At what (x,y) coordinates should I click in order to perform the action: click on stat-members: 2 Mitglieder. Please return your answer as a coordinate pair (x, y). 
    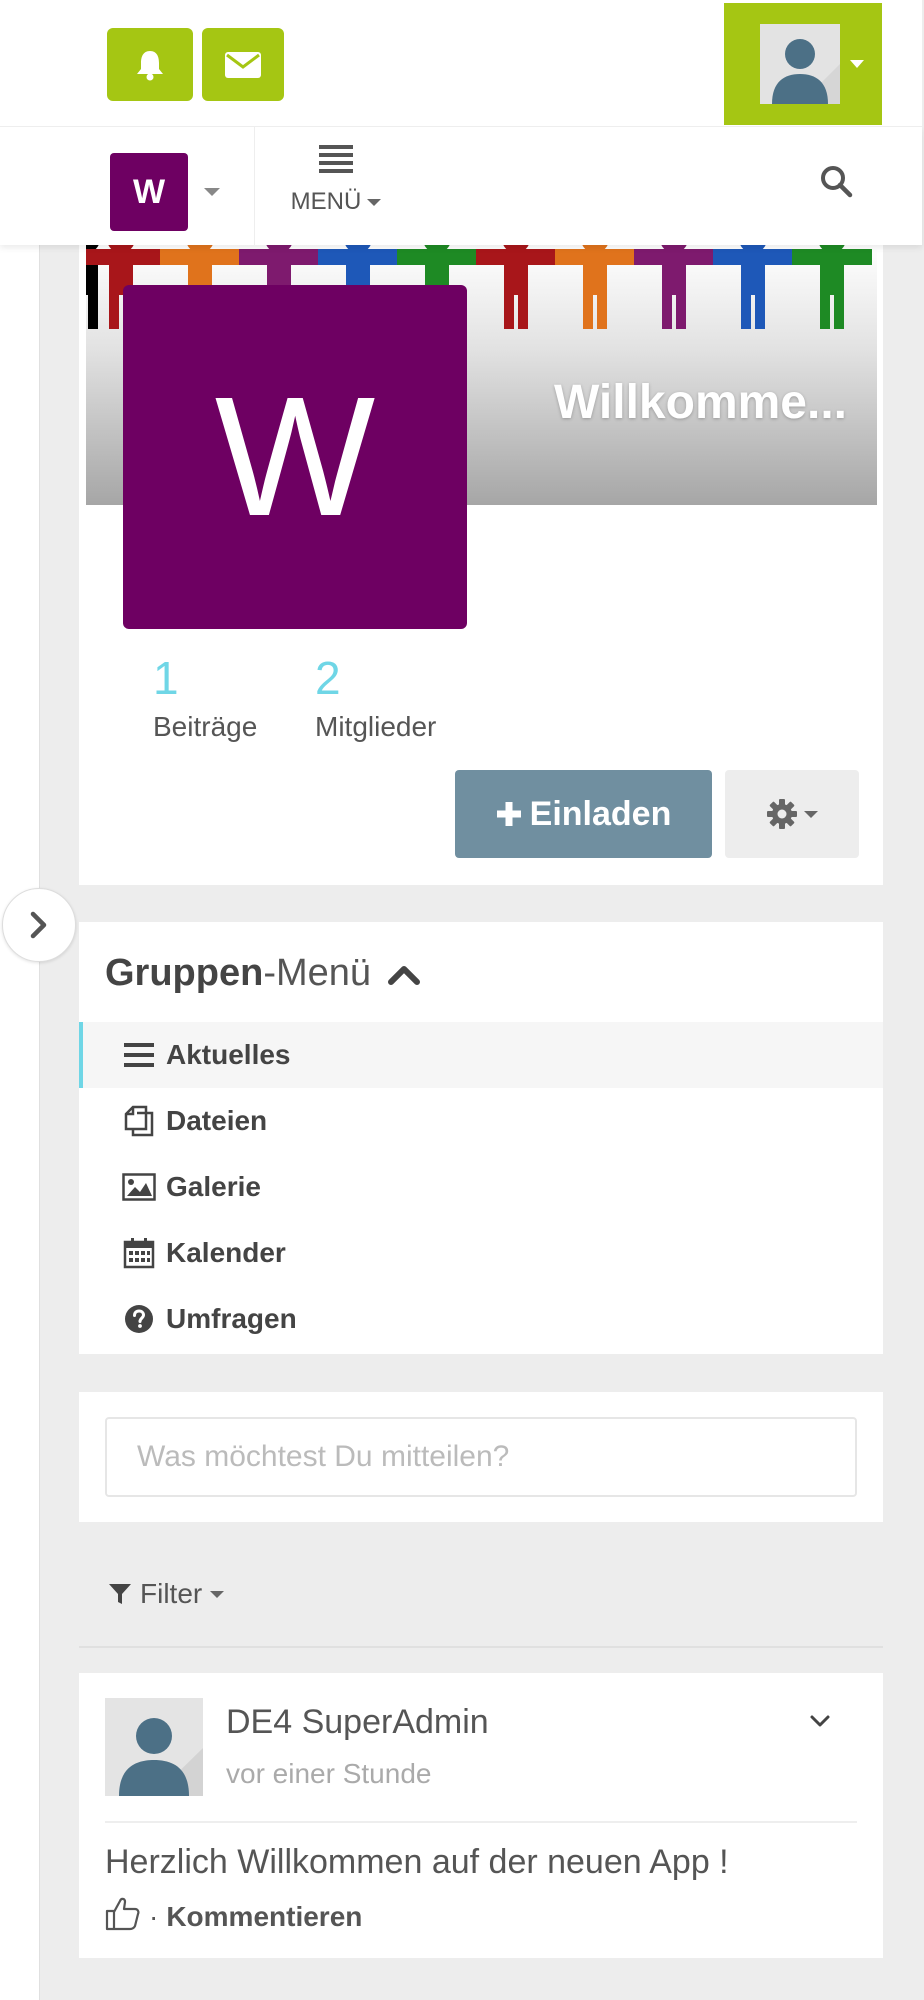
    Looking at the image, I should click on (375, 699).